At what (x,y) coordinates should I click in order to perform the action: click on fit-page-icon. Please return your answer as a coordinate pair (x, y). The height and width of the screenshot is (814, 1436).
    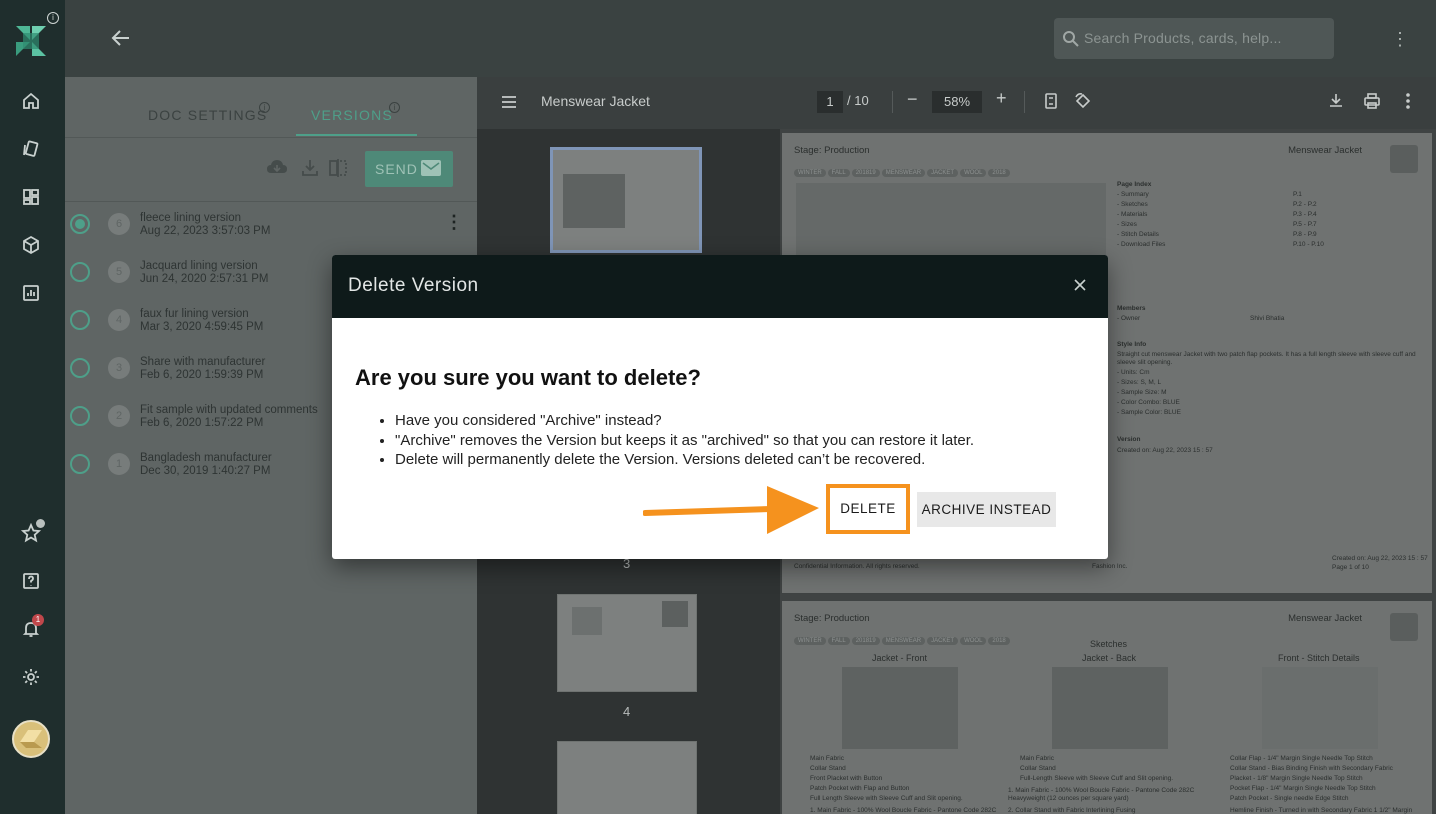
    Looking at the image, I should click on (1052, 102).